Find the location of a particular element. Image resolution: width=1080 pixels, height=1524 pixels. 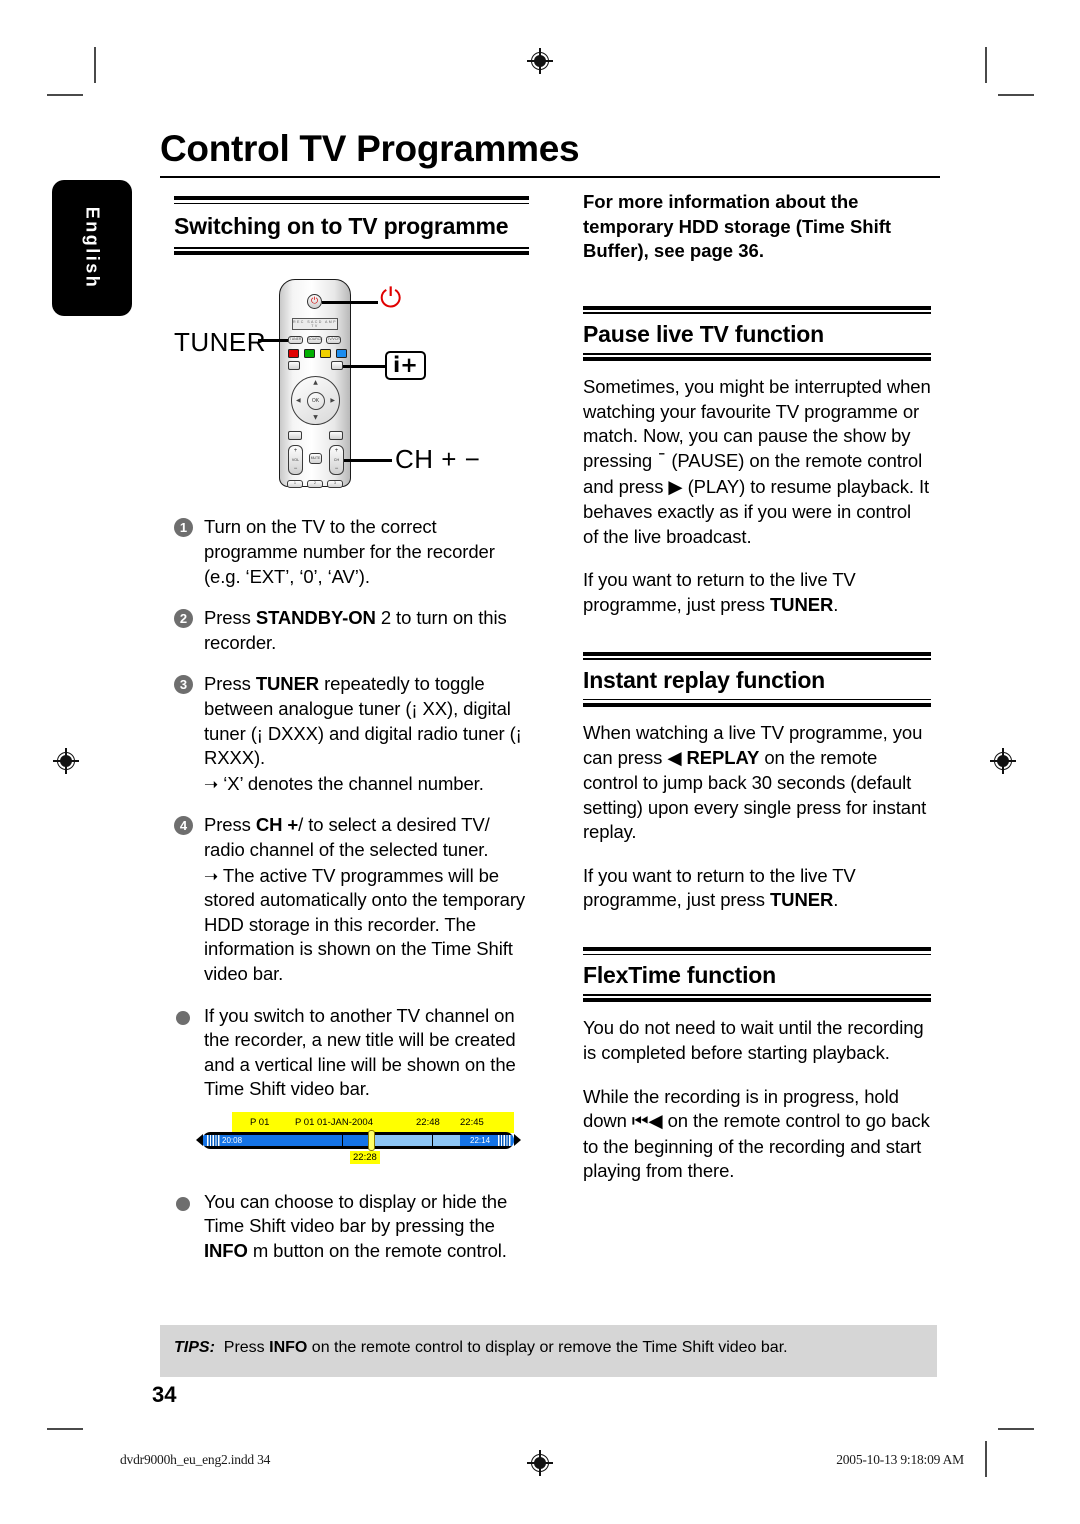

tips-label: TIPS: is located at coordinates (194, 1347).